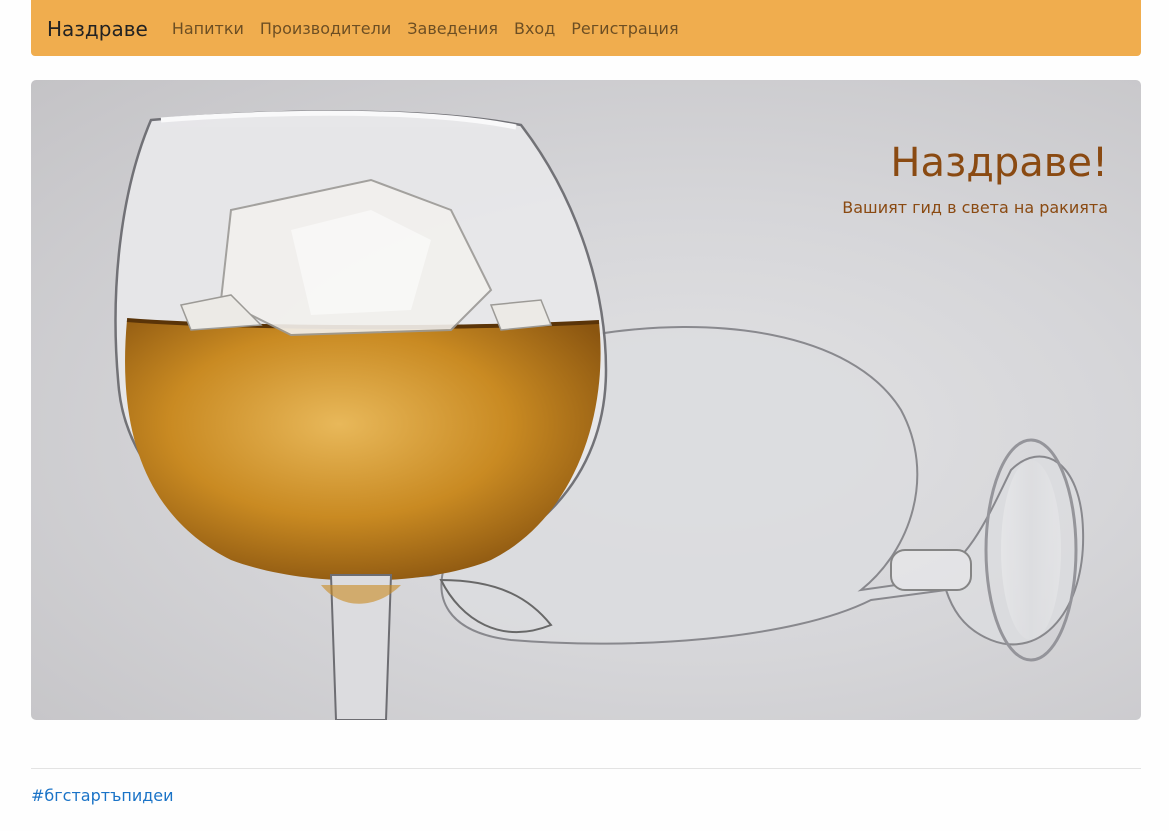  Describe the element at coordinates (624, 28) in the screenshot. I see `nav-link-register: Регистрация` at that location.